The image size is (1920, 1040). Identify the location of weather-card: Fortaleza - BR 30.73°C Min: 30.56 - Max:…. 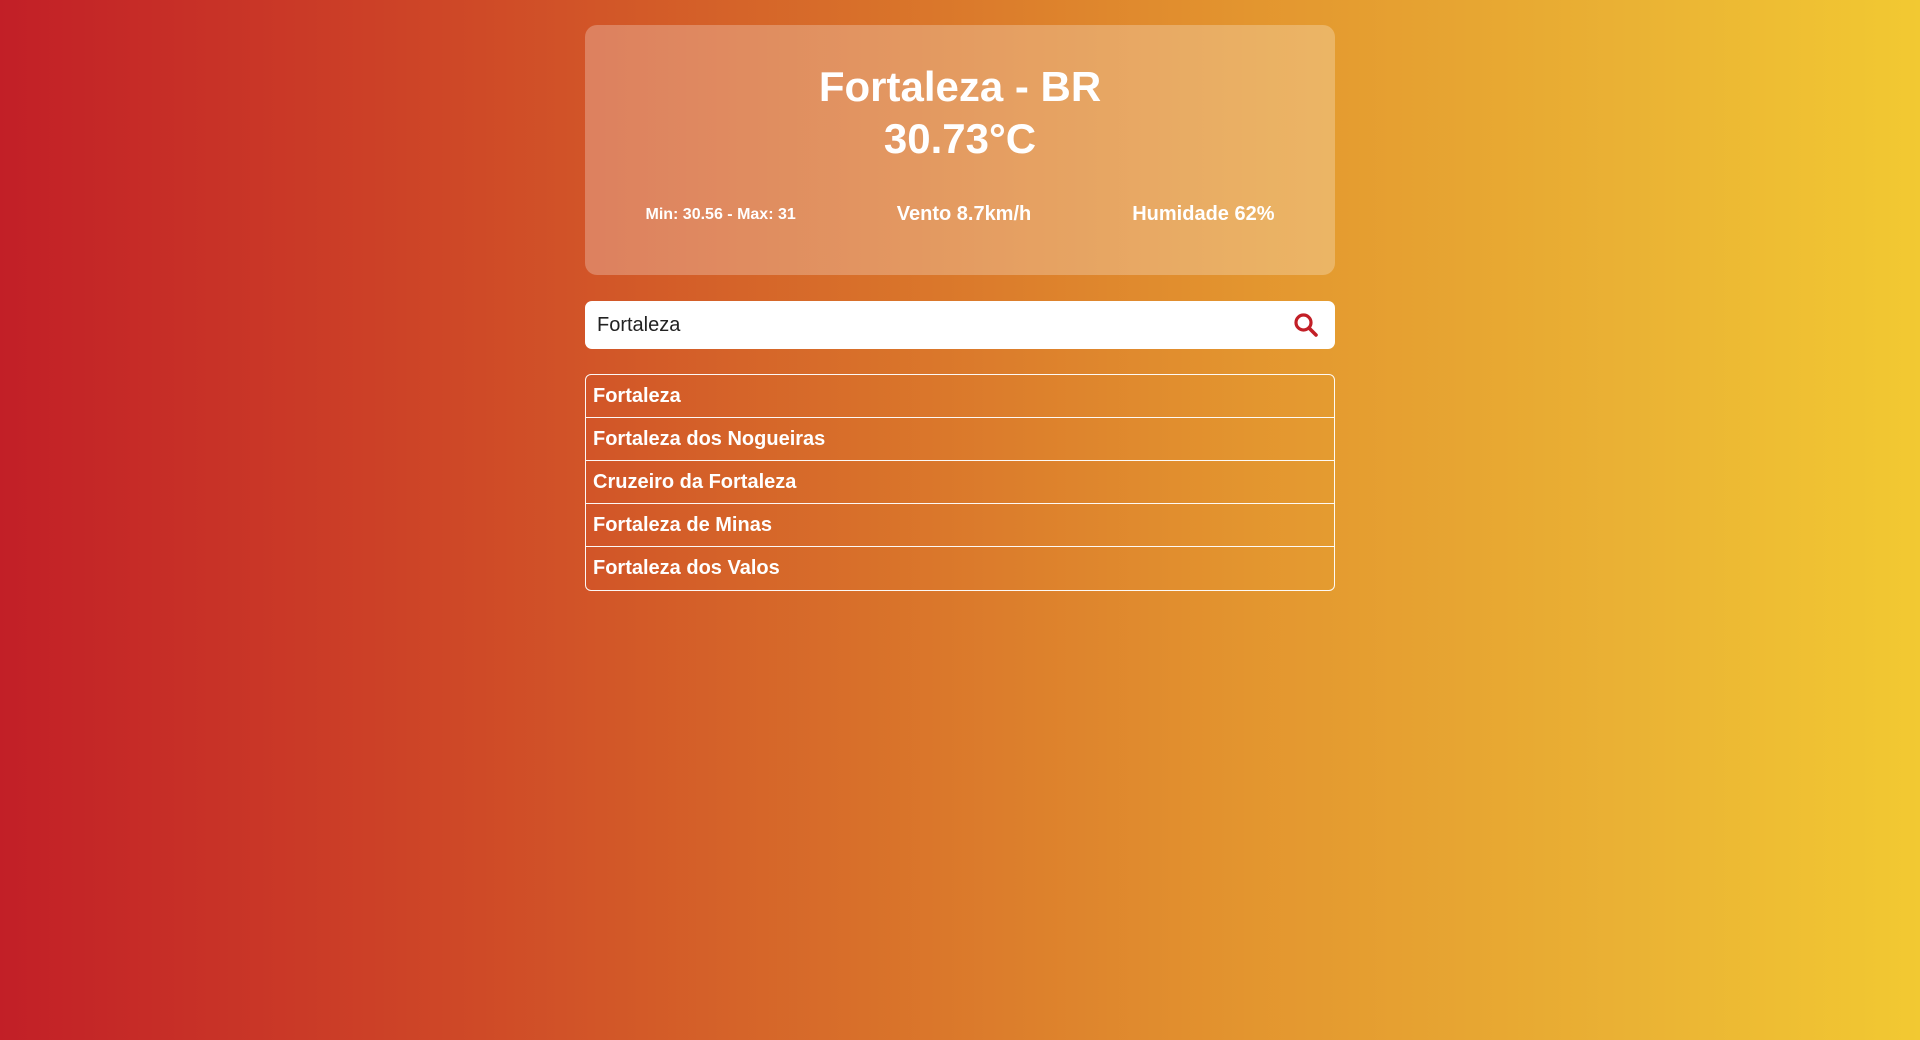
(960, 150).